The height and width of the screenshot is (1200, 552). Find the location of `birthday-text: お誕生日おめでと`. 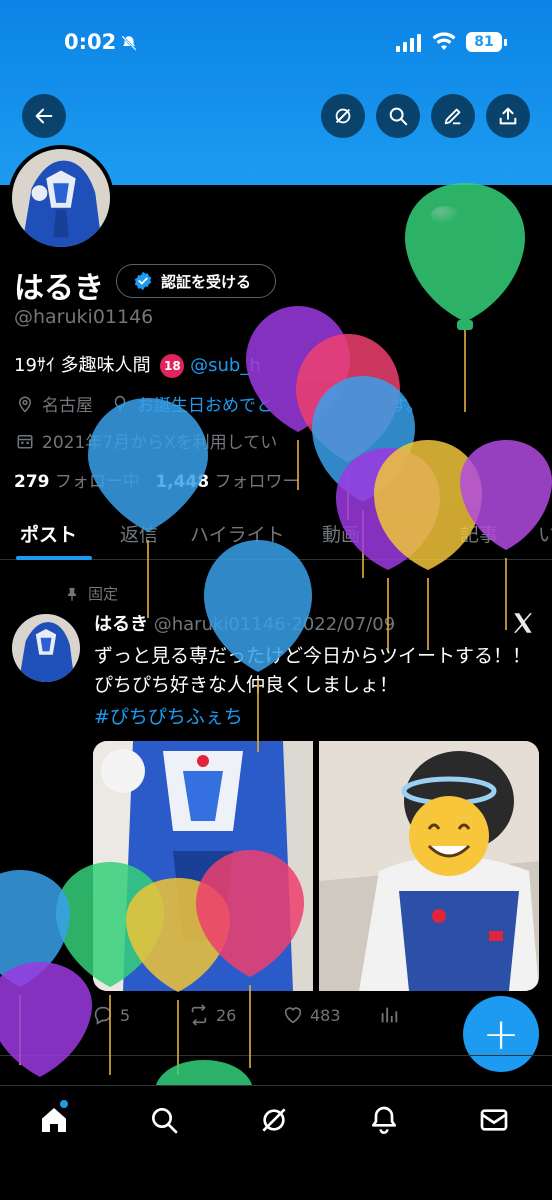

birthday-text: お誕生日おめでと is located at coordinates (205, 406).